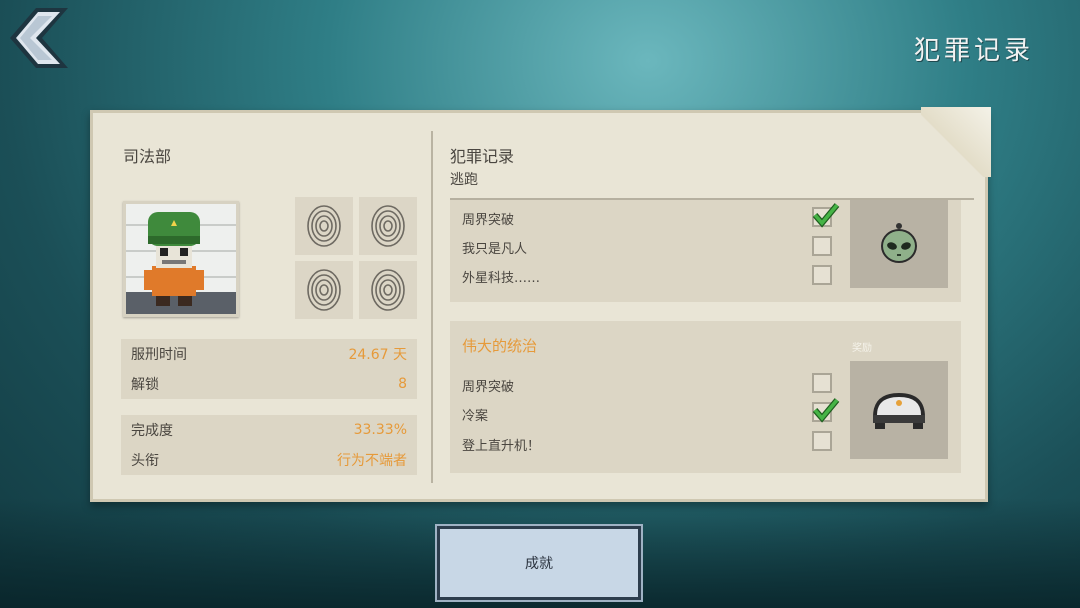  I want to click on back-arrow-icon, so click(39, 38).